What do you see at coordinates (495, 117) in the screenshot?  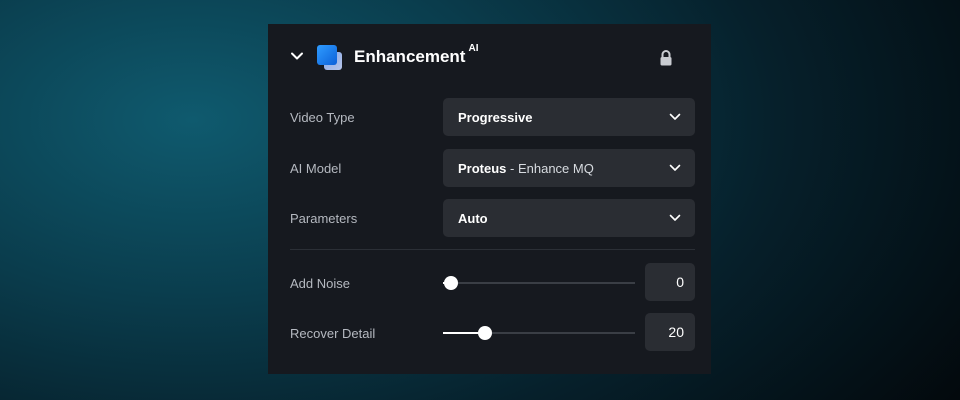 I see `video-type-value: Progressive` at bounding box center [495, 117].